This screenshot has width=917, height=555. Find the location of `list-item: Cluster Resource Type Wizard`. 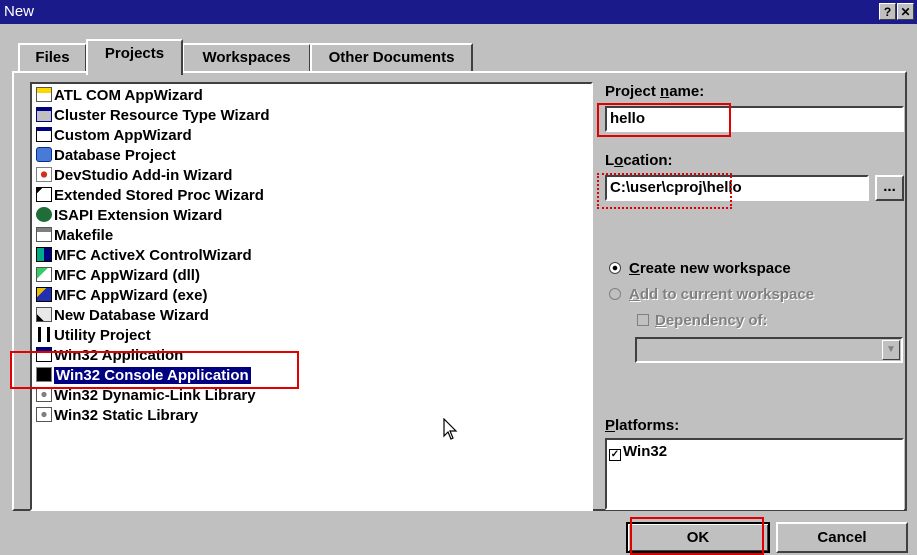

list-item: Cluster Resource Type Wizard is located at coordinates (152, 115).